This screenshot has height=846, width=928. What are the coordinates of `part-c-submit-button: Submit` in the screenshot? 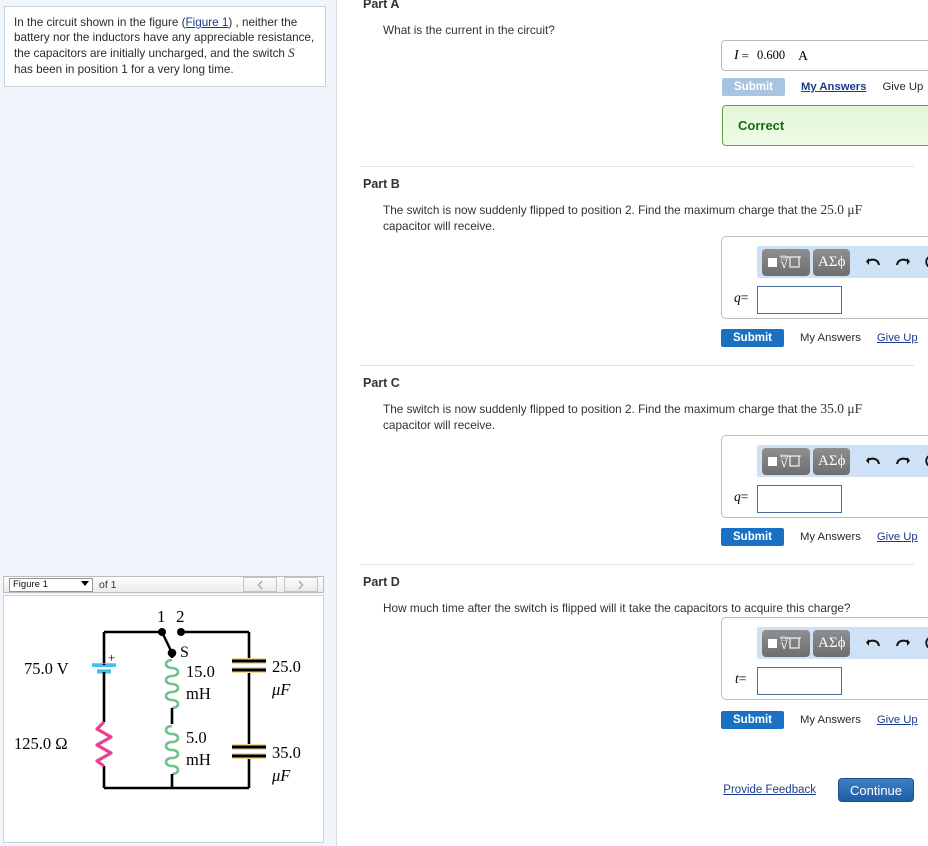 It's located at (752, 537).